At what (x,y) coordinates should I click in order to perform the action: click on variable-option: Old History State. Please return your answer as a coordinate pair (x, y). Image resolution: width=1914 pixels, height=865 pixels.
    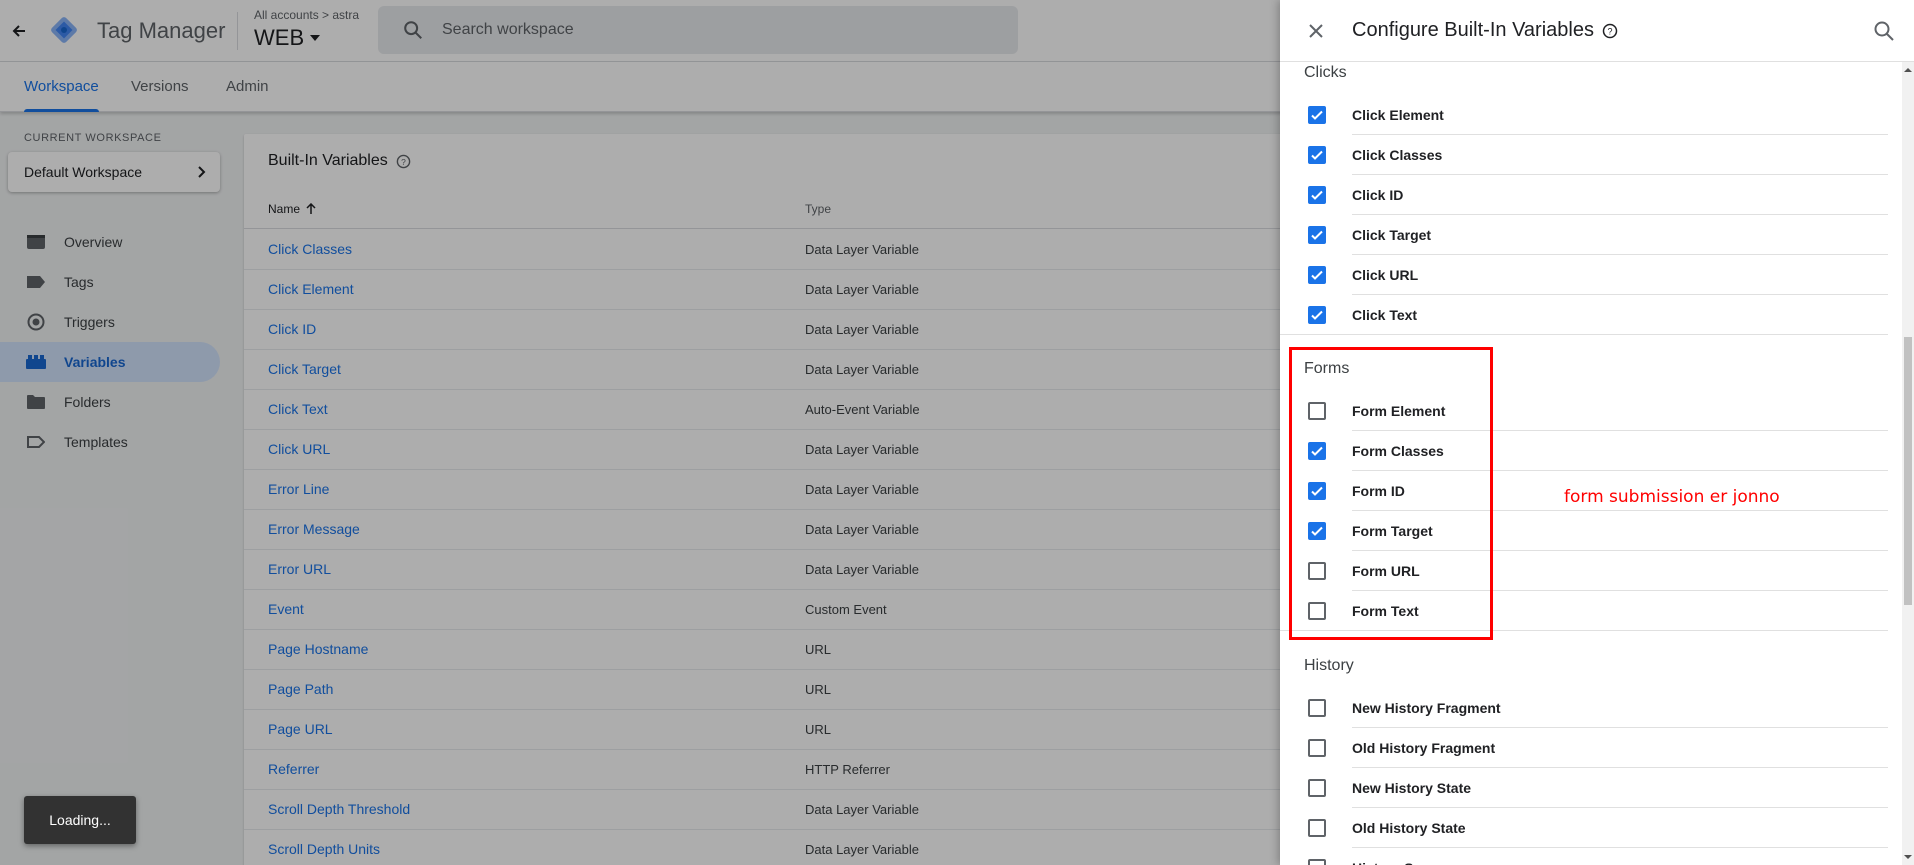
    Looking at the image, I should click on (1590, 828).